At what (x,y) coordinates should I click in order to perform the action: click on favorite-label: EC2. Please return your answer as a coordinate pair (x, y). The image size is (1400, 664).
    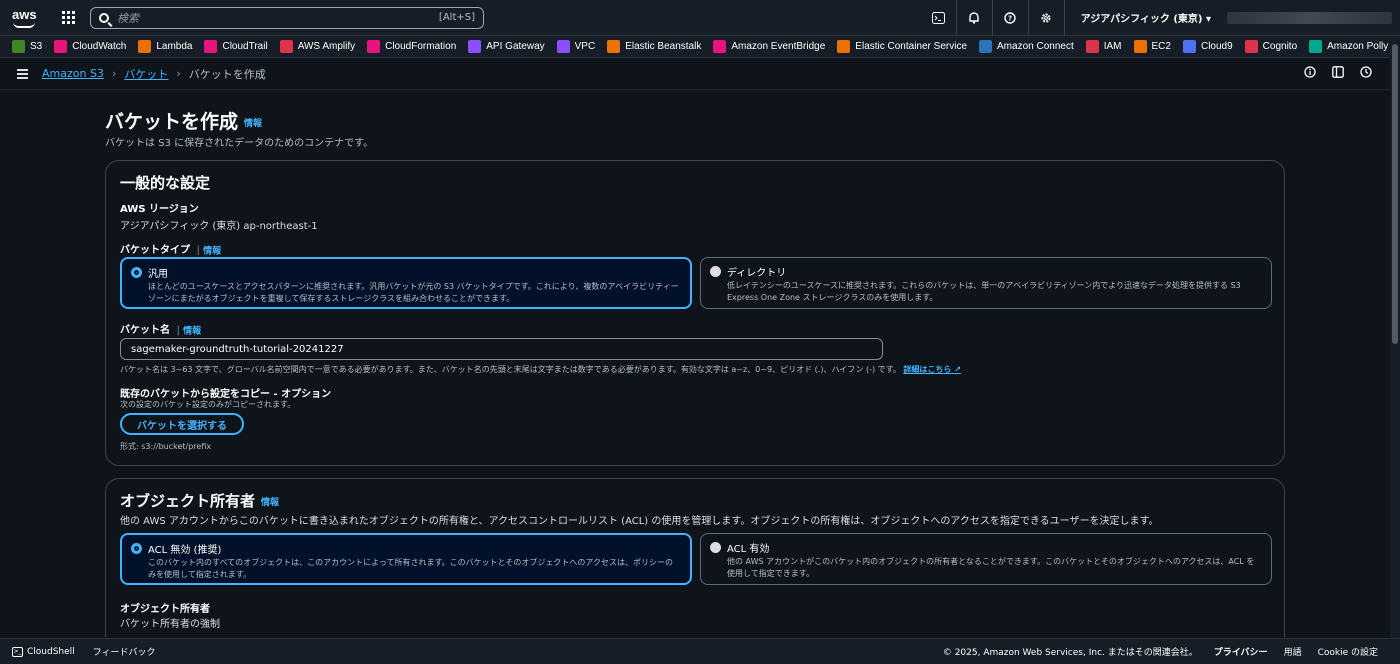
    Looking at the image, I should click on (1161, 46).